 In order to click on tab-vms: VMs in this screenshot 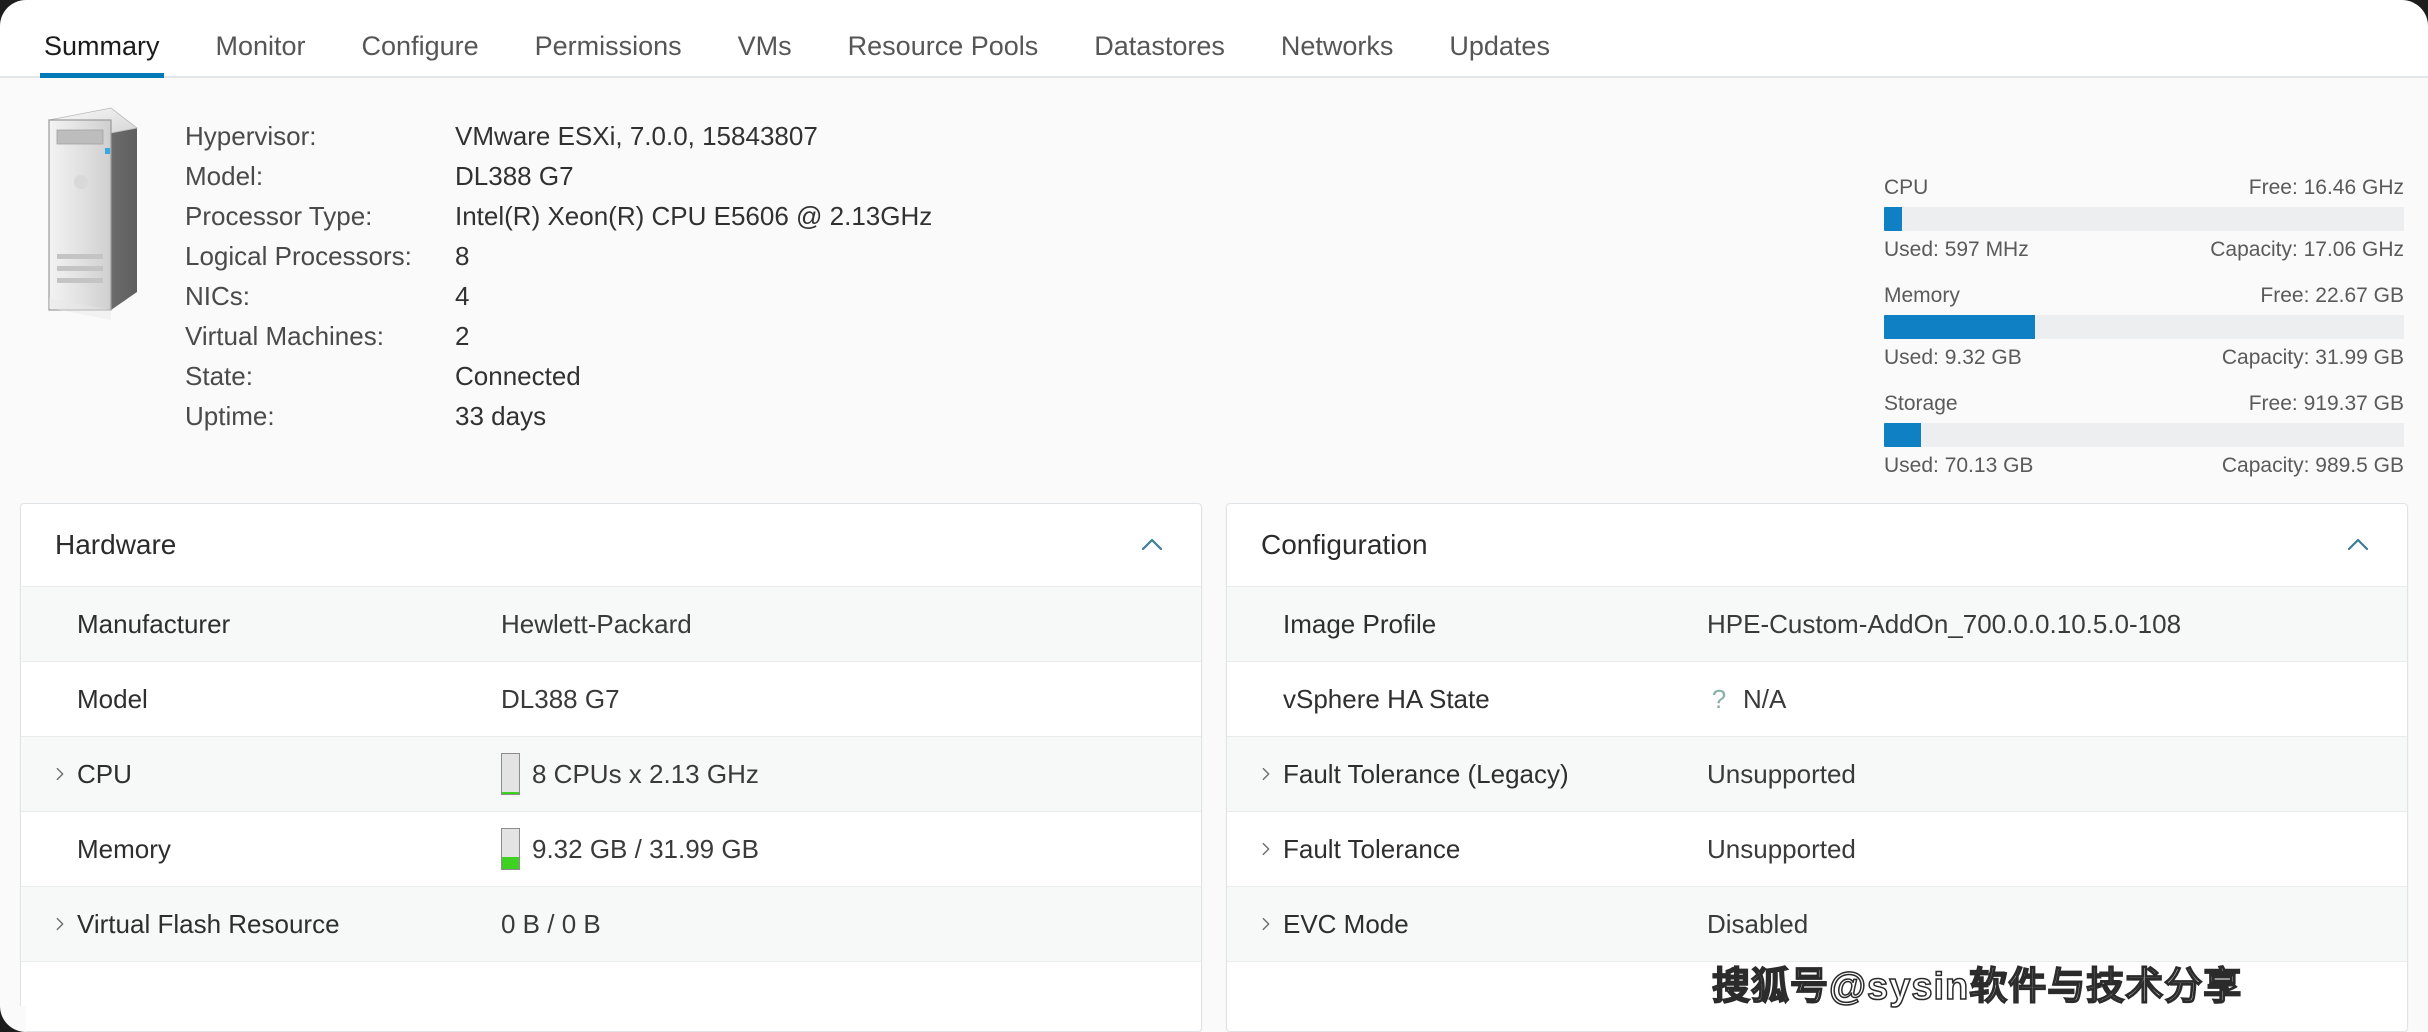, I will do `click(765, 54)`.